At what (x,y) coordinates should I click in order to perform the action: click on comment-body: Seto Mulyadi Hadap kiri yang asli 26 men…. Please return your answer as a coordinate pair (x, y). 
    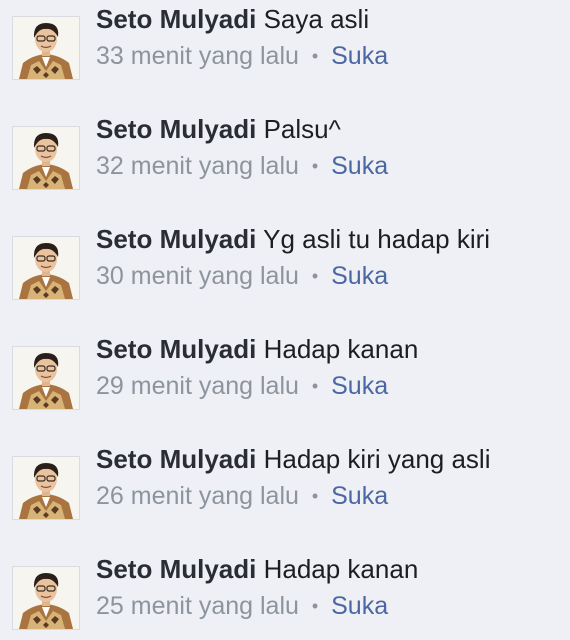
    Looking at the image, I should click on (329, 476).